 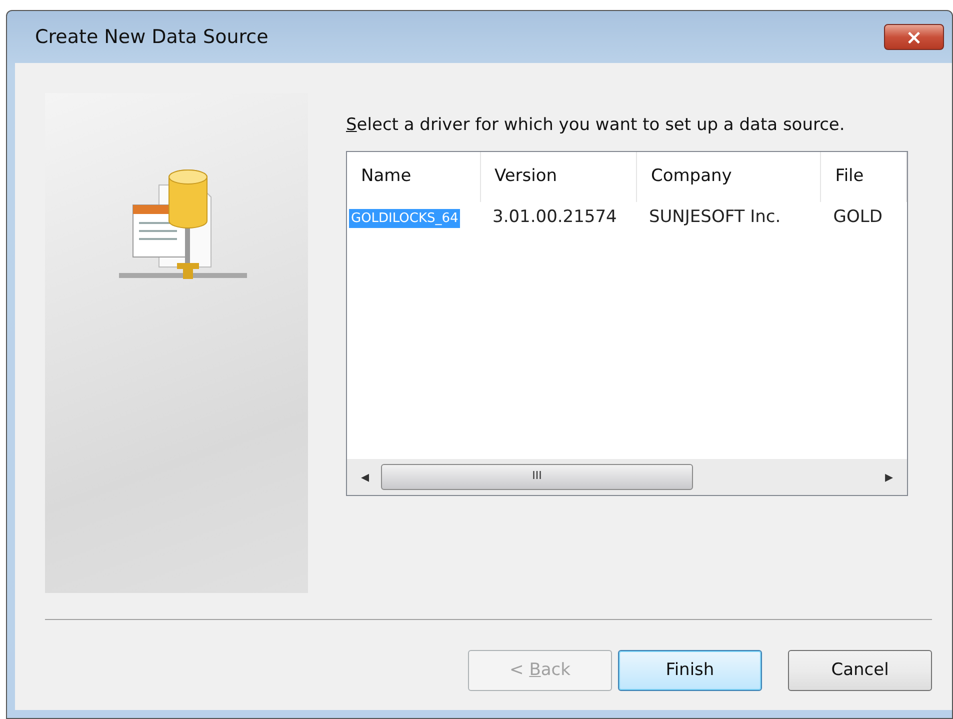 I want to click on window-title: Create New Data Source, so click(x=151, y=37).